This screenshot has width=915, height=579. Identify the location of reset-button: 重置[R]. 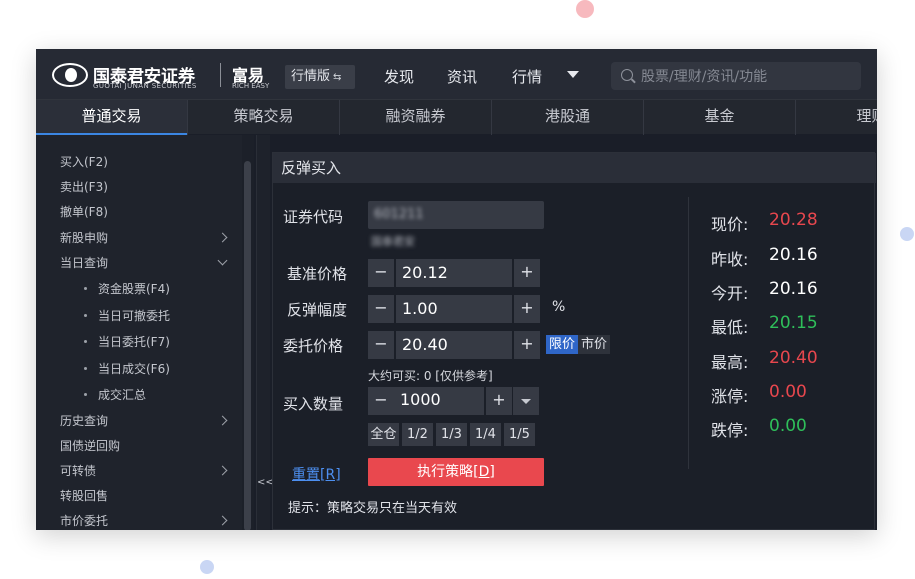
(316, 474).